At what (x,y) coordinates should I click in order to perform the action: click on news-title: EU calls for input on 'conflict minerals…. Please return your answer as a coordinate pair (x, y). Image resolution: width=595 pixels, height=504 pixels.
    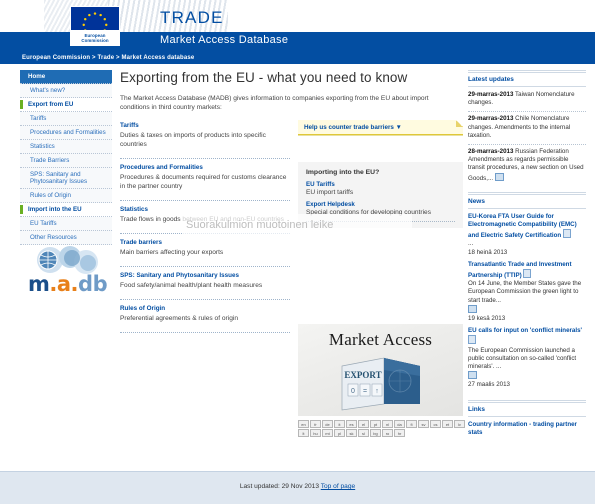
    Looking at the image, I should click on (525, 330).